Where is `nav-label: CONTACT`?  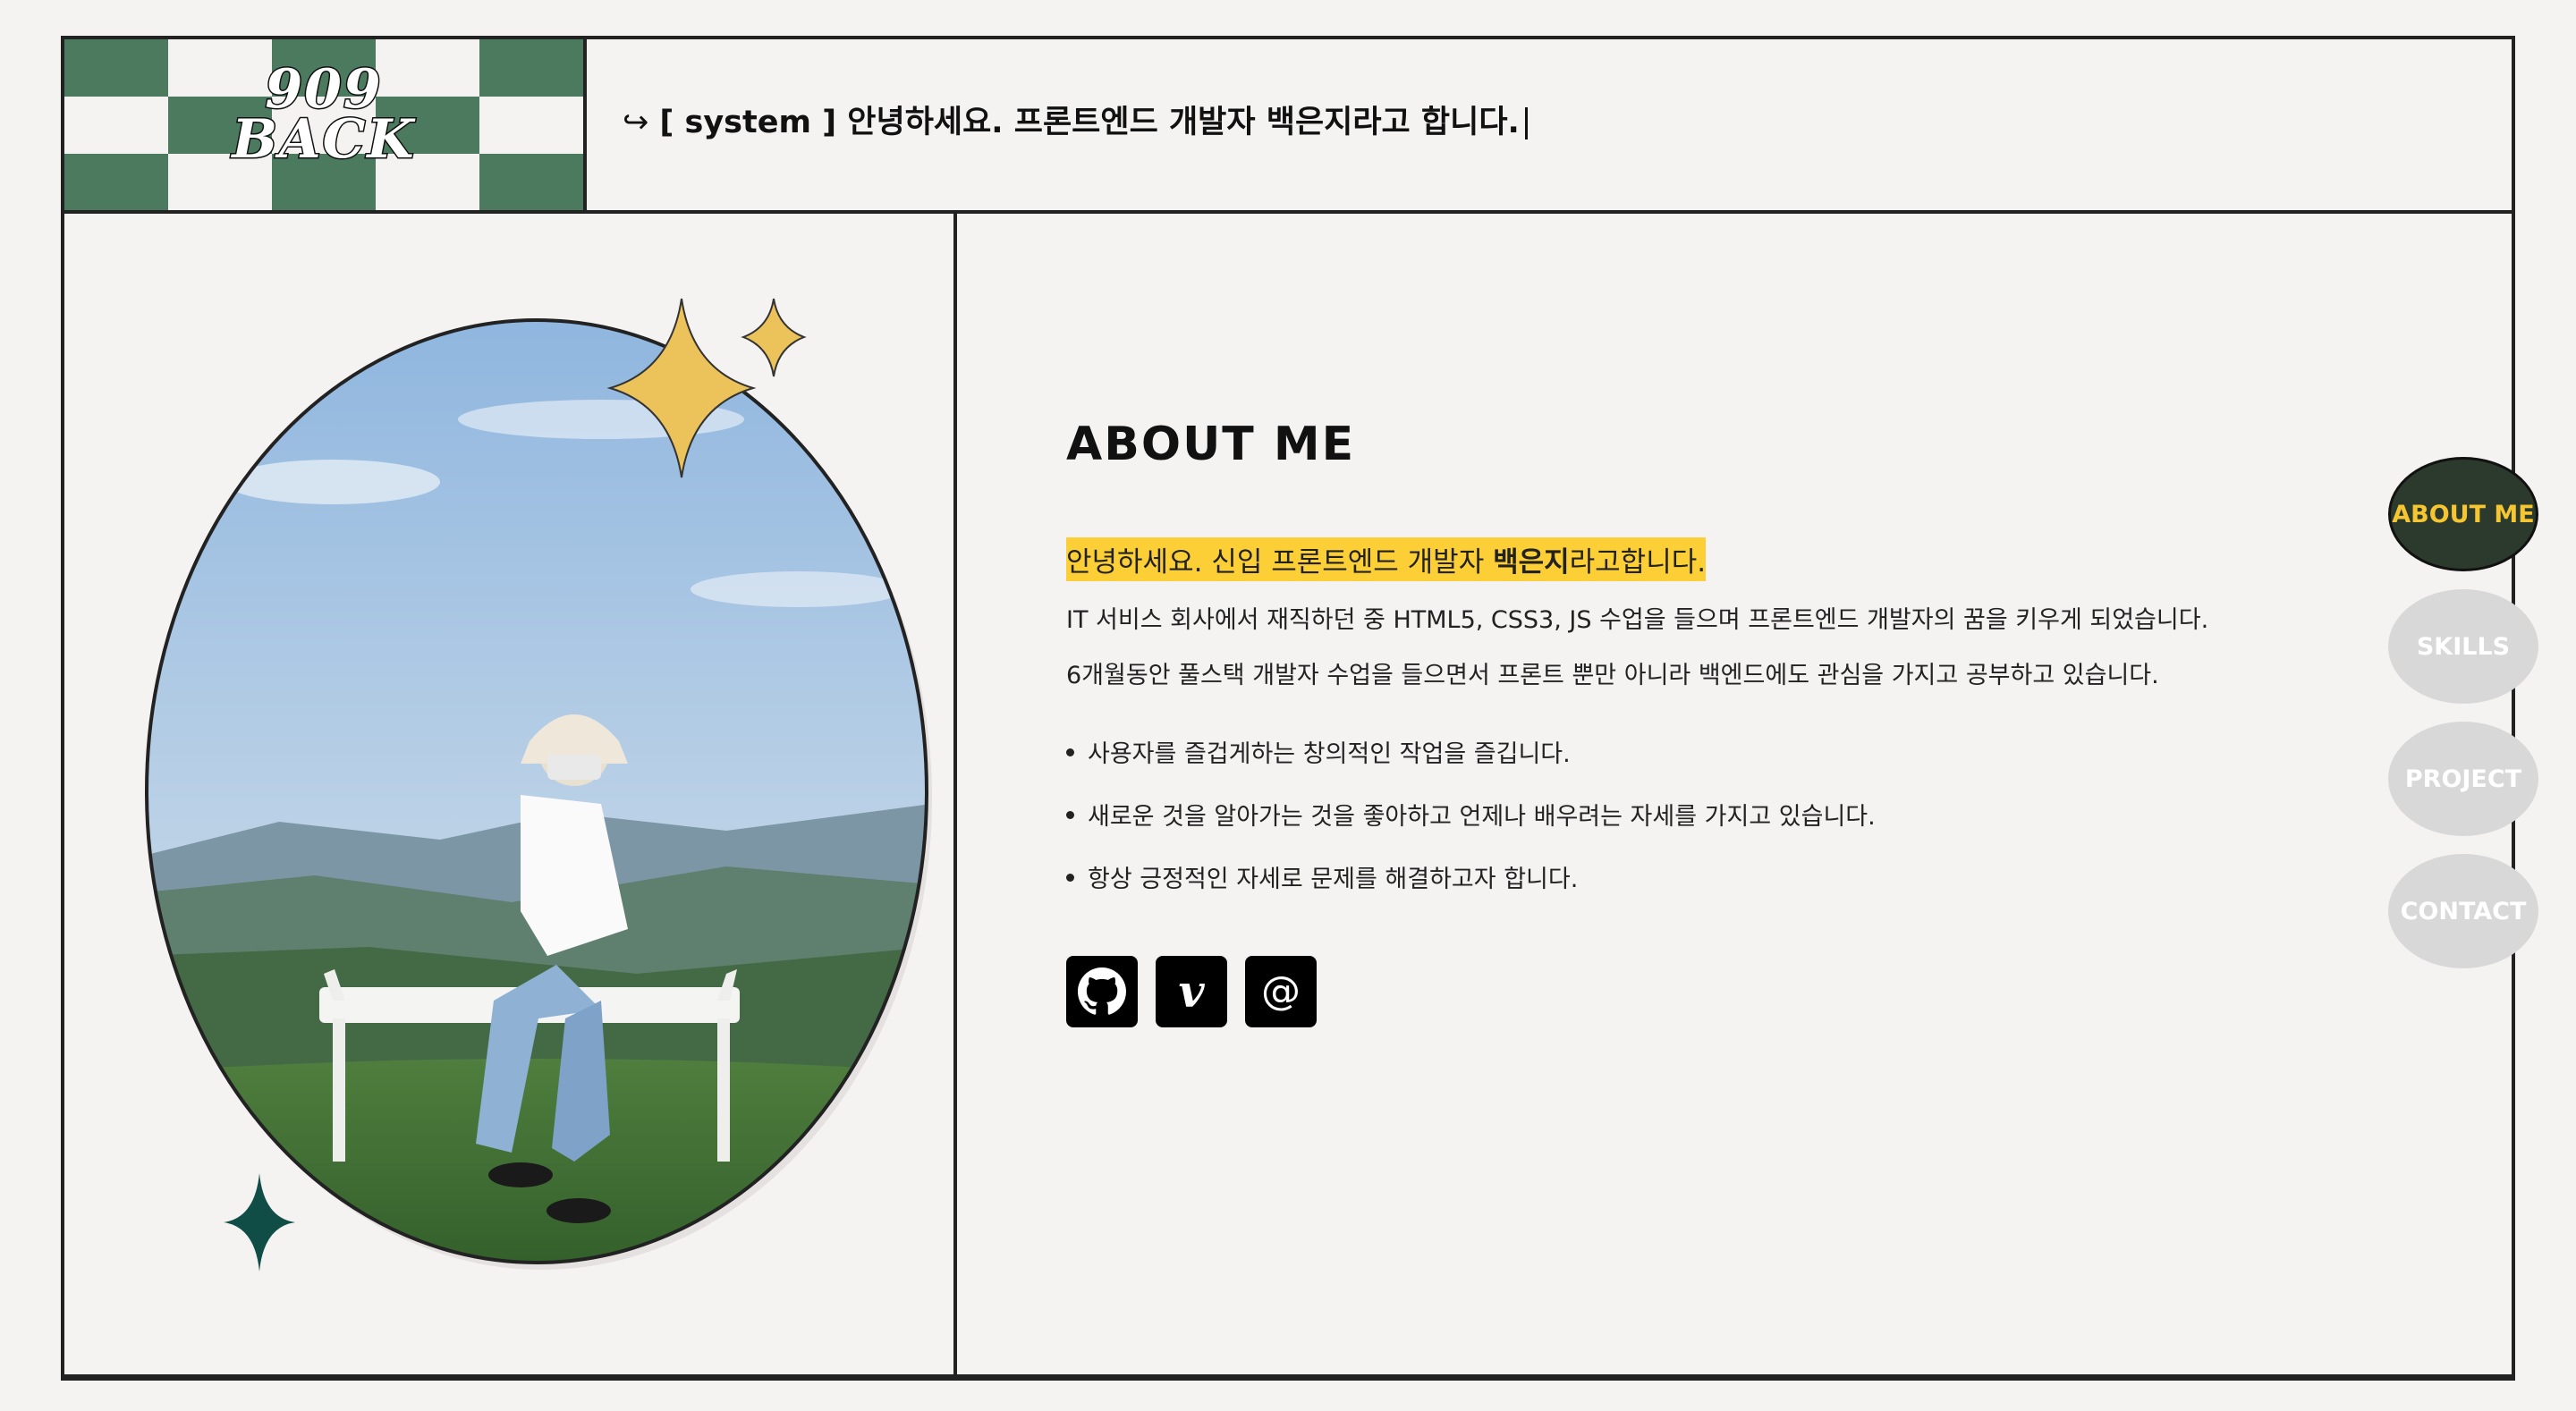
nav-label: CONTACT is located at coordinates (2463, 911).